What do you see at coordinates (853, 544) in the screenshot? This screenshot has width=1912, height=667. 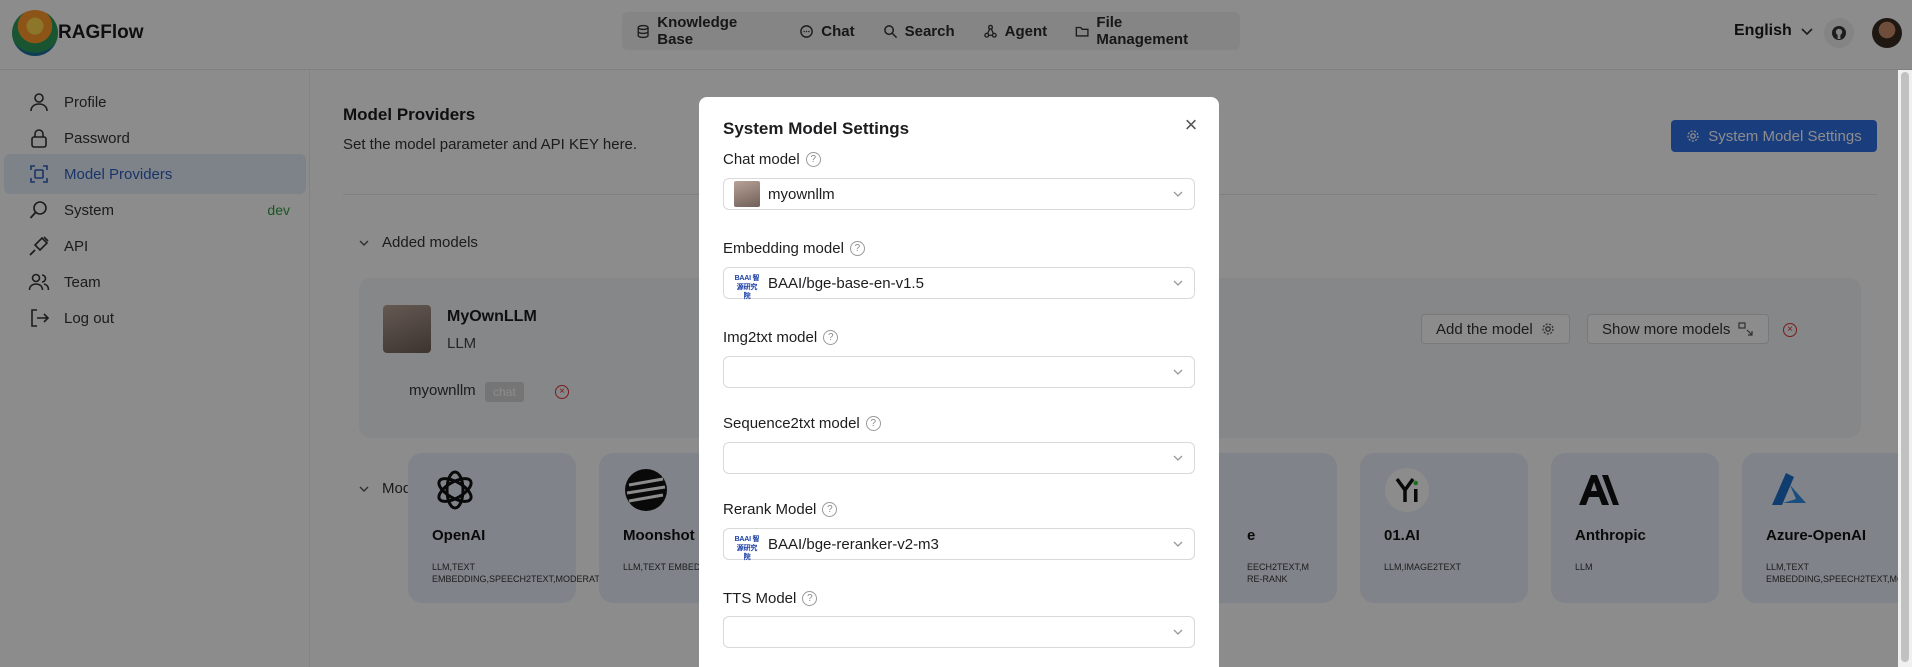 I see `select-value: BAAI/bge-reranker-v2-m3` at bounding box center [853, 544].